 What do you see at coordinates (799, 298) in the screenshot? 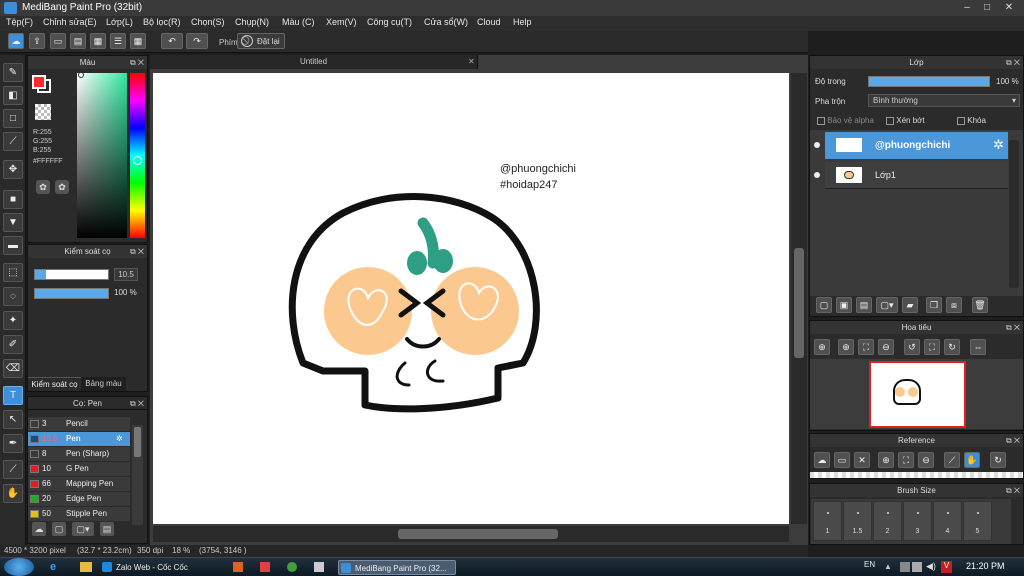
I see `vertical-scrollbar` at bounding box center [799, 298].